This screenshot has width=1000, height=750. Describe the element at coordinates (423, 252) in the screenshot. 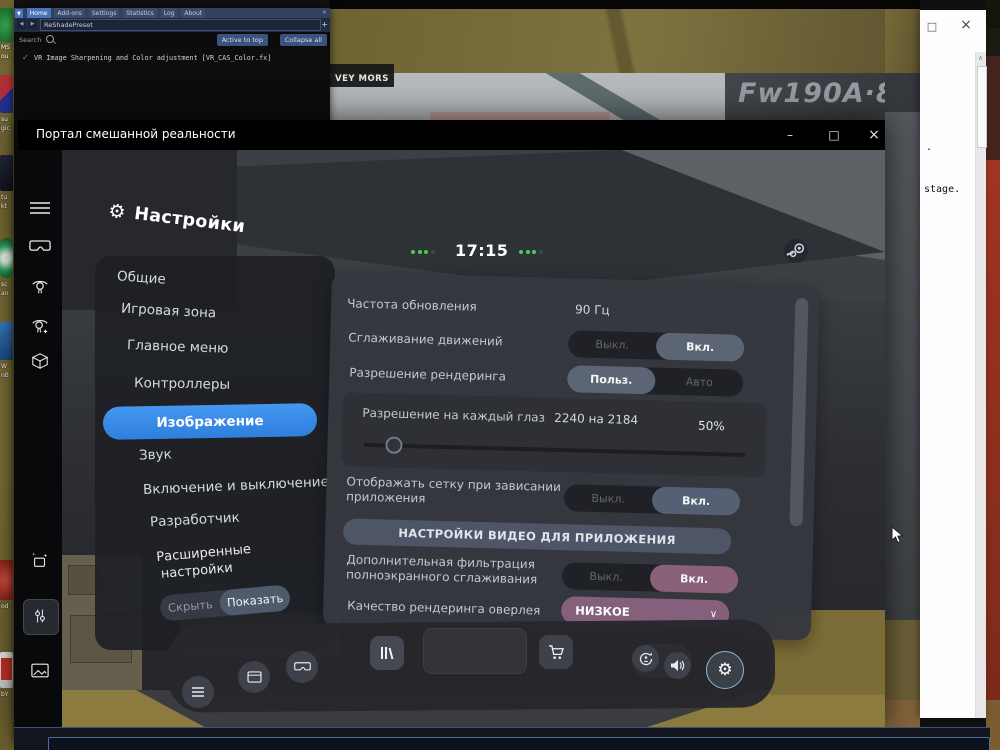

I see `battery-indicator-left` at that location.